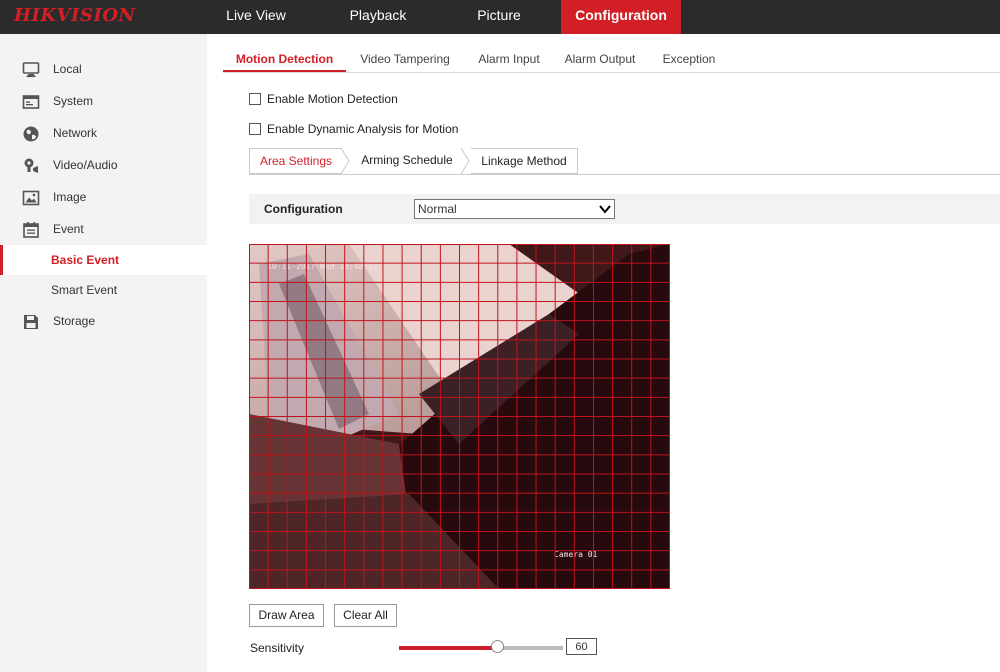 The height and width of the screenshot is (672, 1000). I want to click on enable-motion-detection-checkbox, so click(255, 99).